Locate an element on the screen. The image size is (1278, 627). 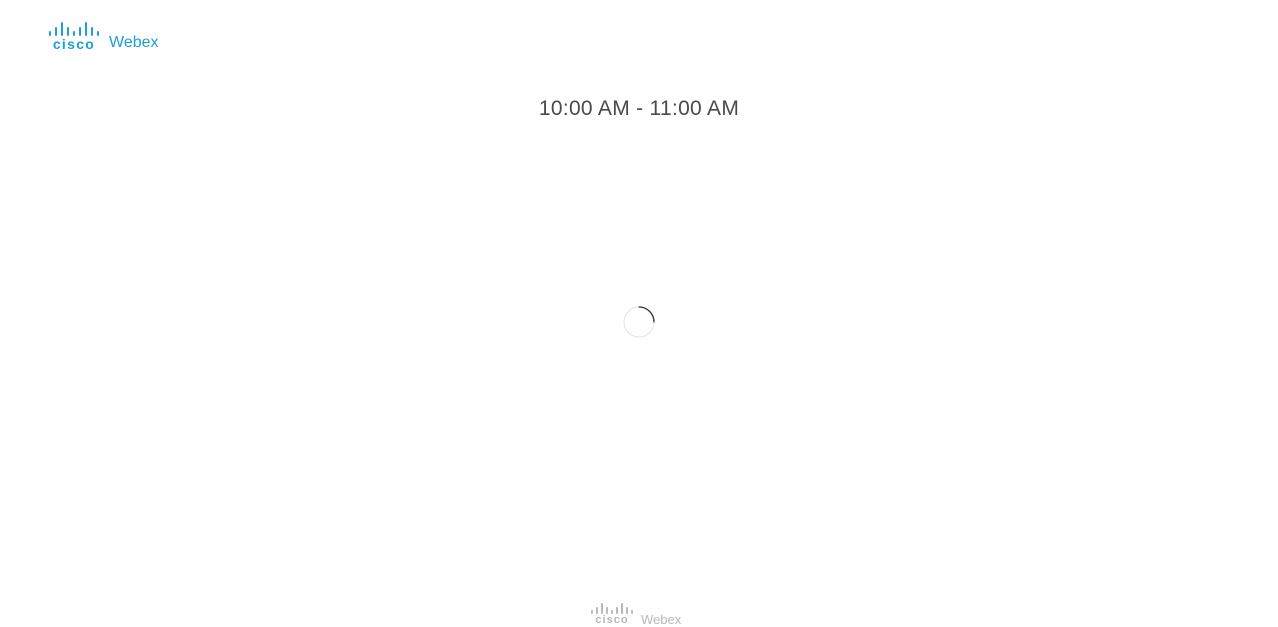
cisco-webex-logo: cisco Webex is located at coordinates (104, 36).